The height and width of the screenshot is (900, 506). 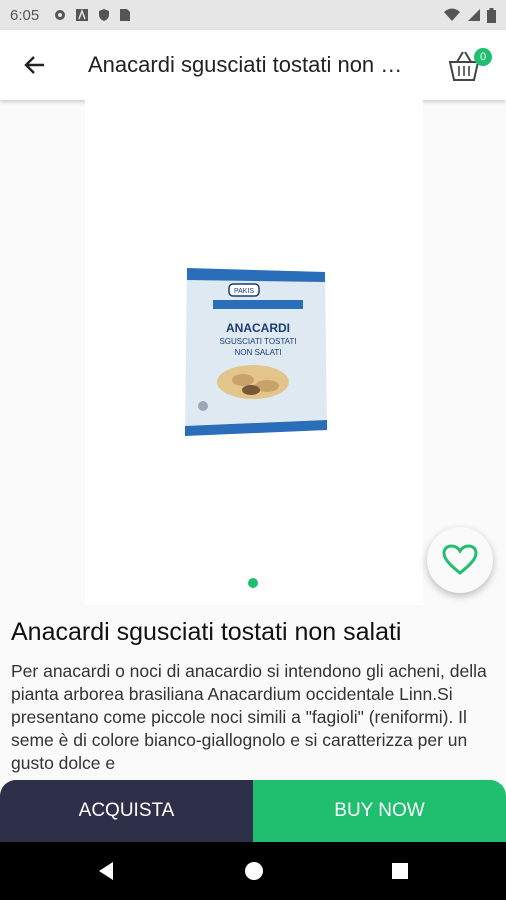 I want to click on status-time: 6:05, so click(x=25, y=15).